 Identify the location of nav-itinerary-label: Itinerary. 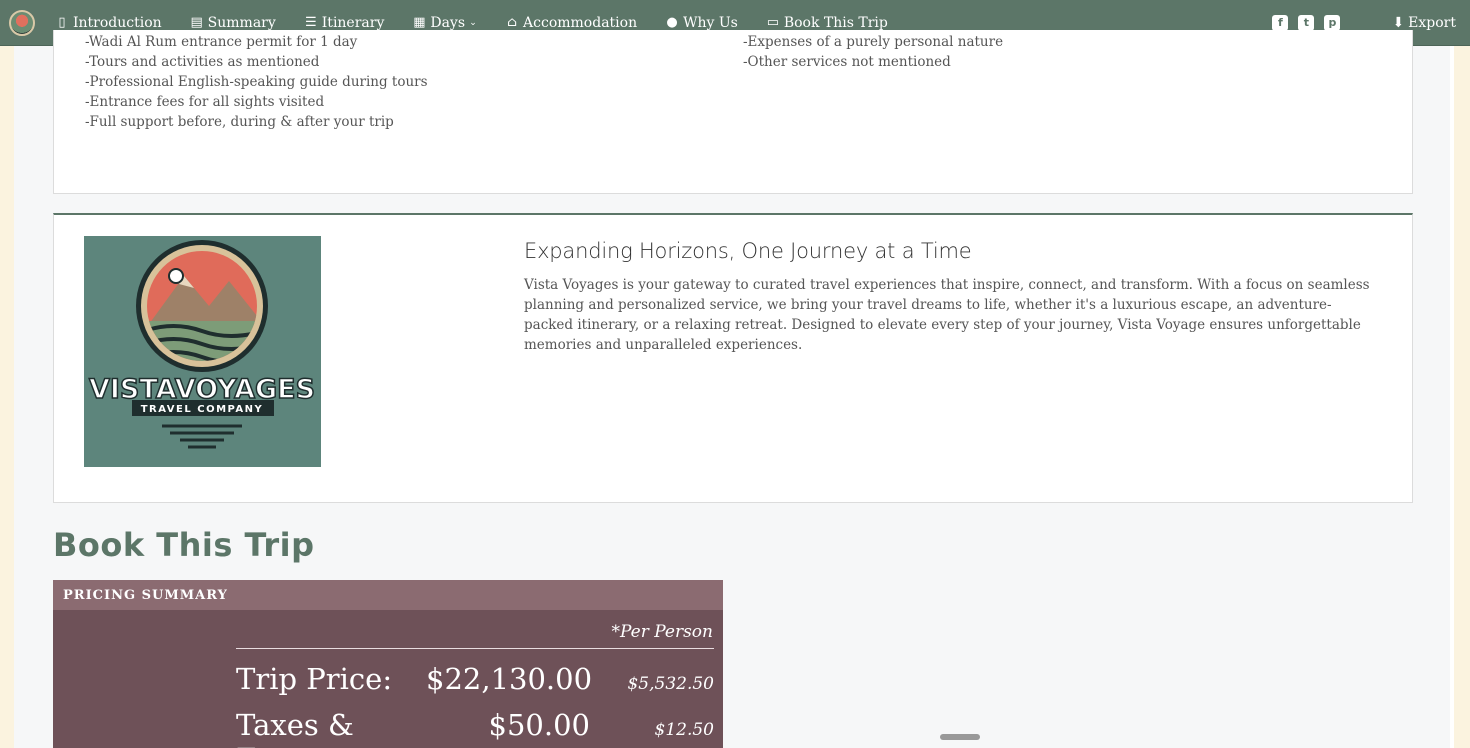
(353, 22).